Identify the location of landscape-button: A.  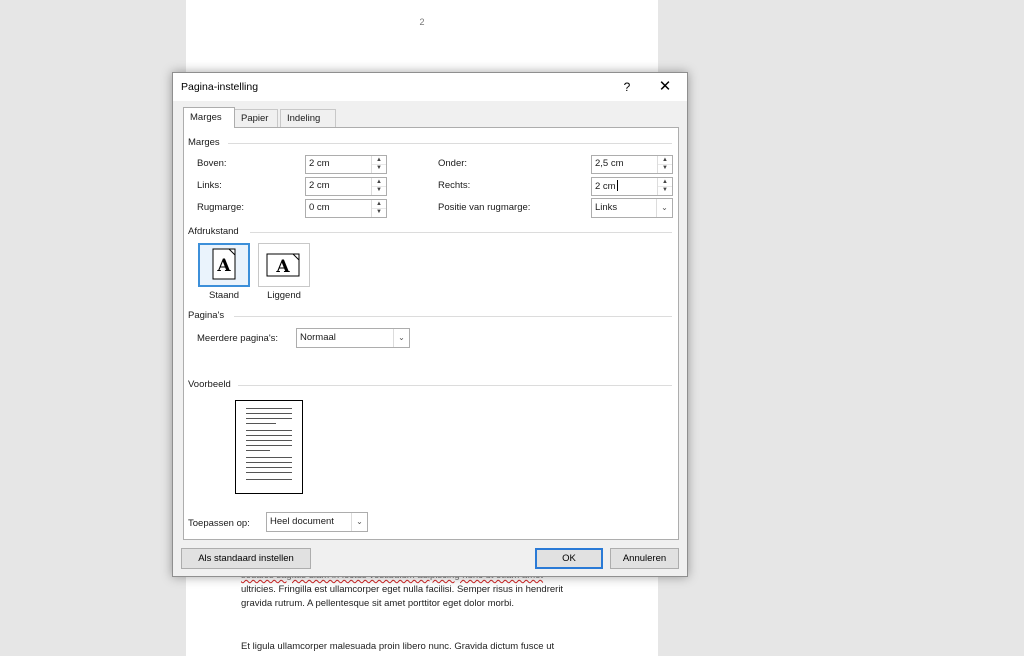
(284, 265).